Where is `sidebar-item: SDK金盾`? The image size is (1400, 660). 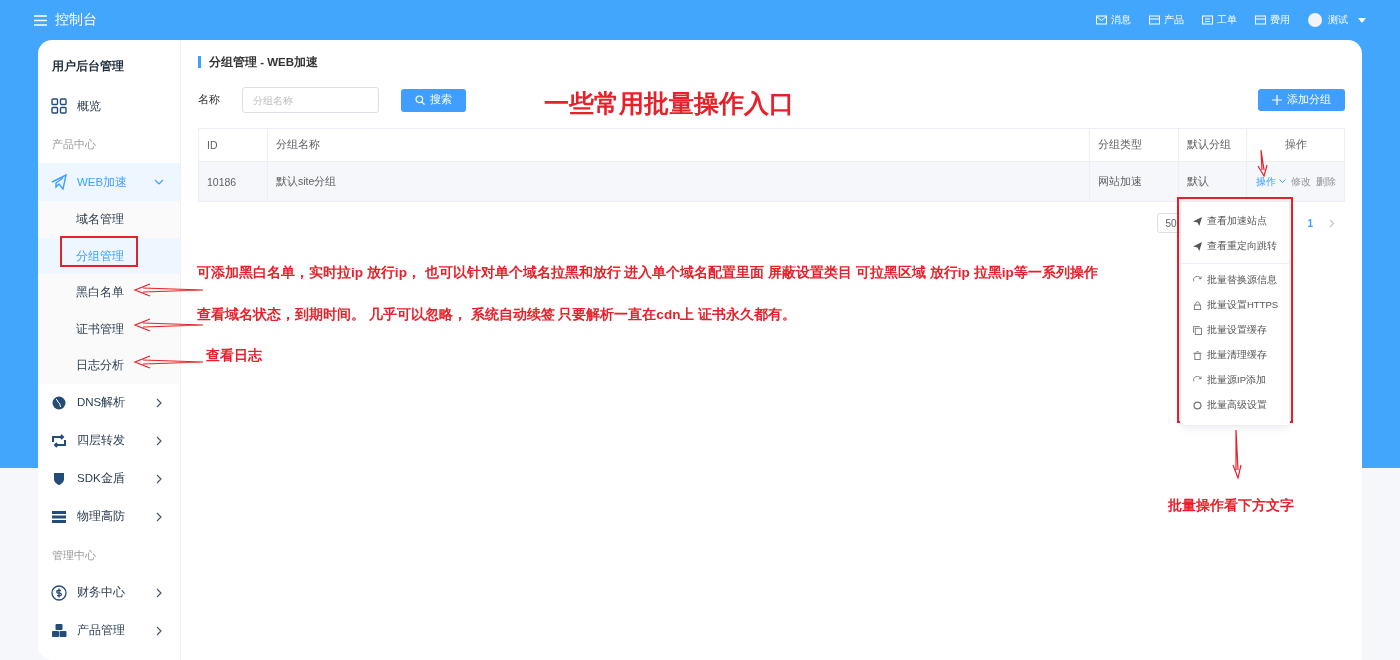
sidebar-item: SDK金盾 is located at coordinates (109, 478).